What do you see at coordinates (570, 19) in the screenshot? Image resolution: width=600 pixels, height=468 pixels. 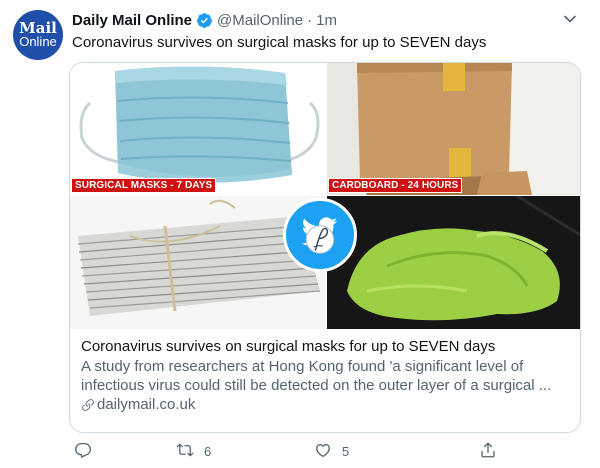 I see `caret-down-icon` at bounding box center [570, 19].